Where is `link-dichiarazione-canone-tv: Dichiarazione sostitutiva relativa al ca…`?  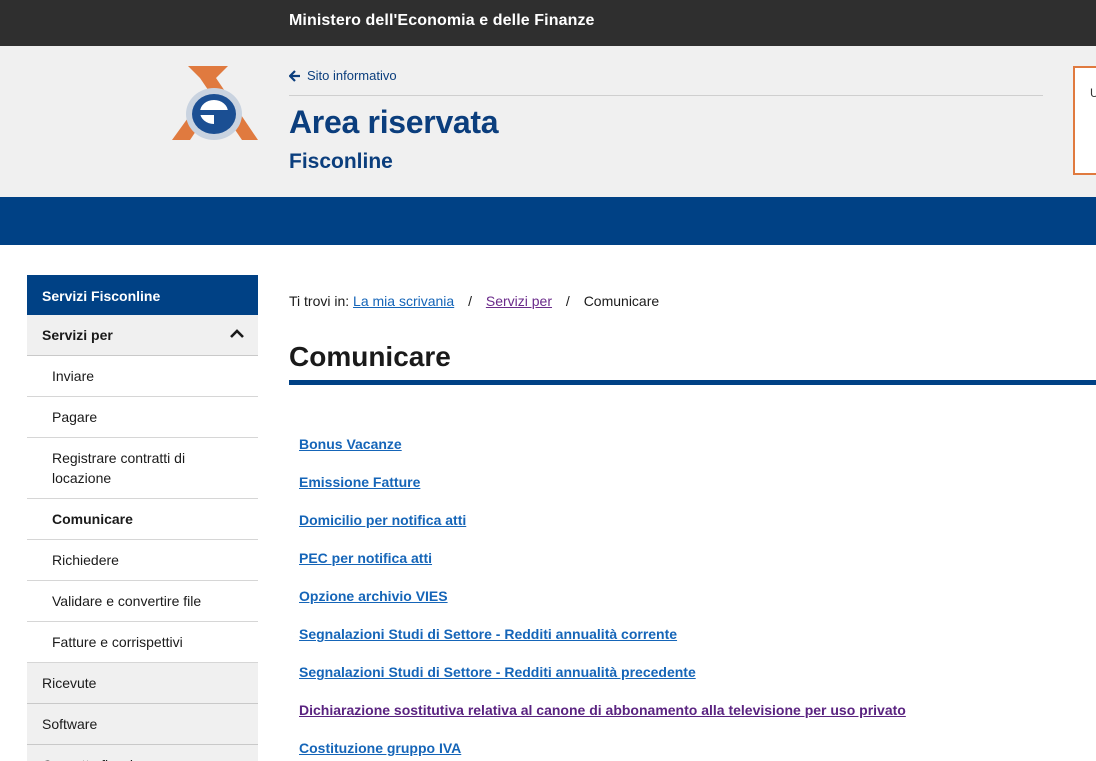 link-dichiarazione-canone-tv: Dichiarazione sostitutiva relativa al ca… is located at coordinates (689, 721).